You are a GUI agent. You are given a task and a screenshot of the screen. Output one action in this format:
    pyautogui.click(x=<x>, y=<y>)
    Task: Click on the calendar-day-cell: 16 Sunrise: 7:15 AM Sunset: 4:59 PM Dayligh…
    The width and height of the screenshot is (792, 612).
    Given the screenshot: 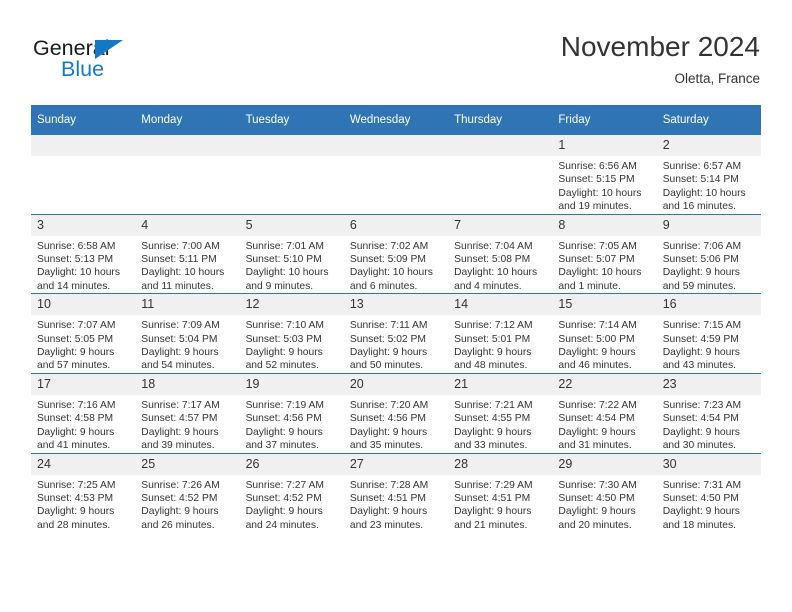 What is the action you would take?
    pyautogui.click(x=708, y=333)
    